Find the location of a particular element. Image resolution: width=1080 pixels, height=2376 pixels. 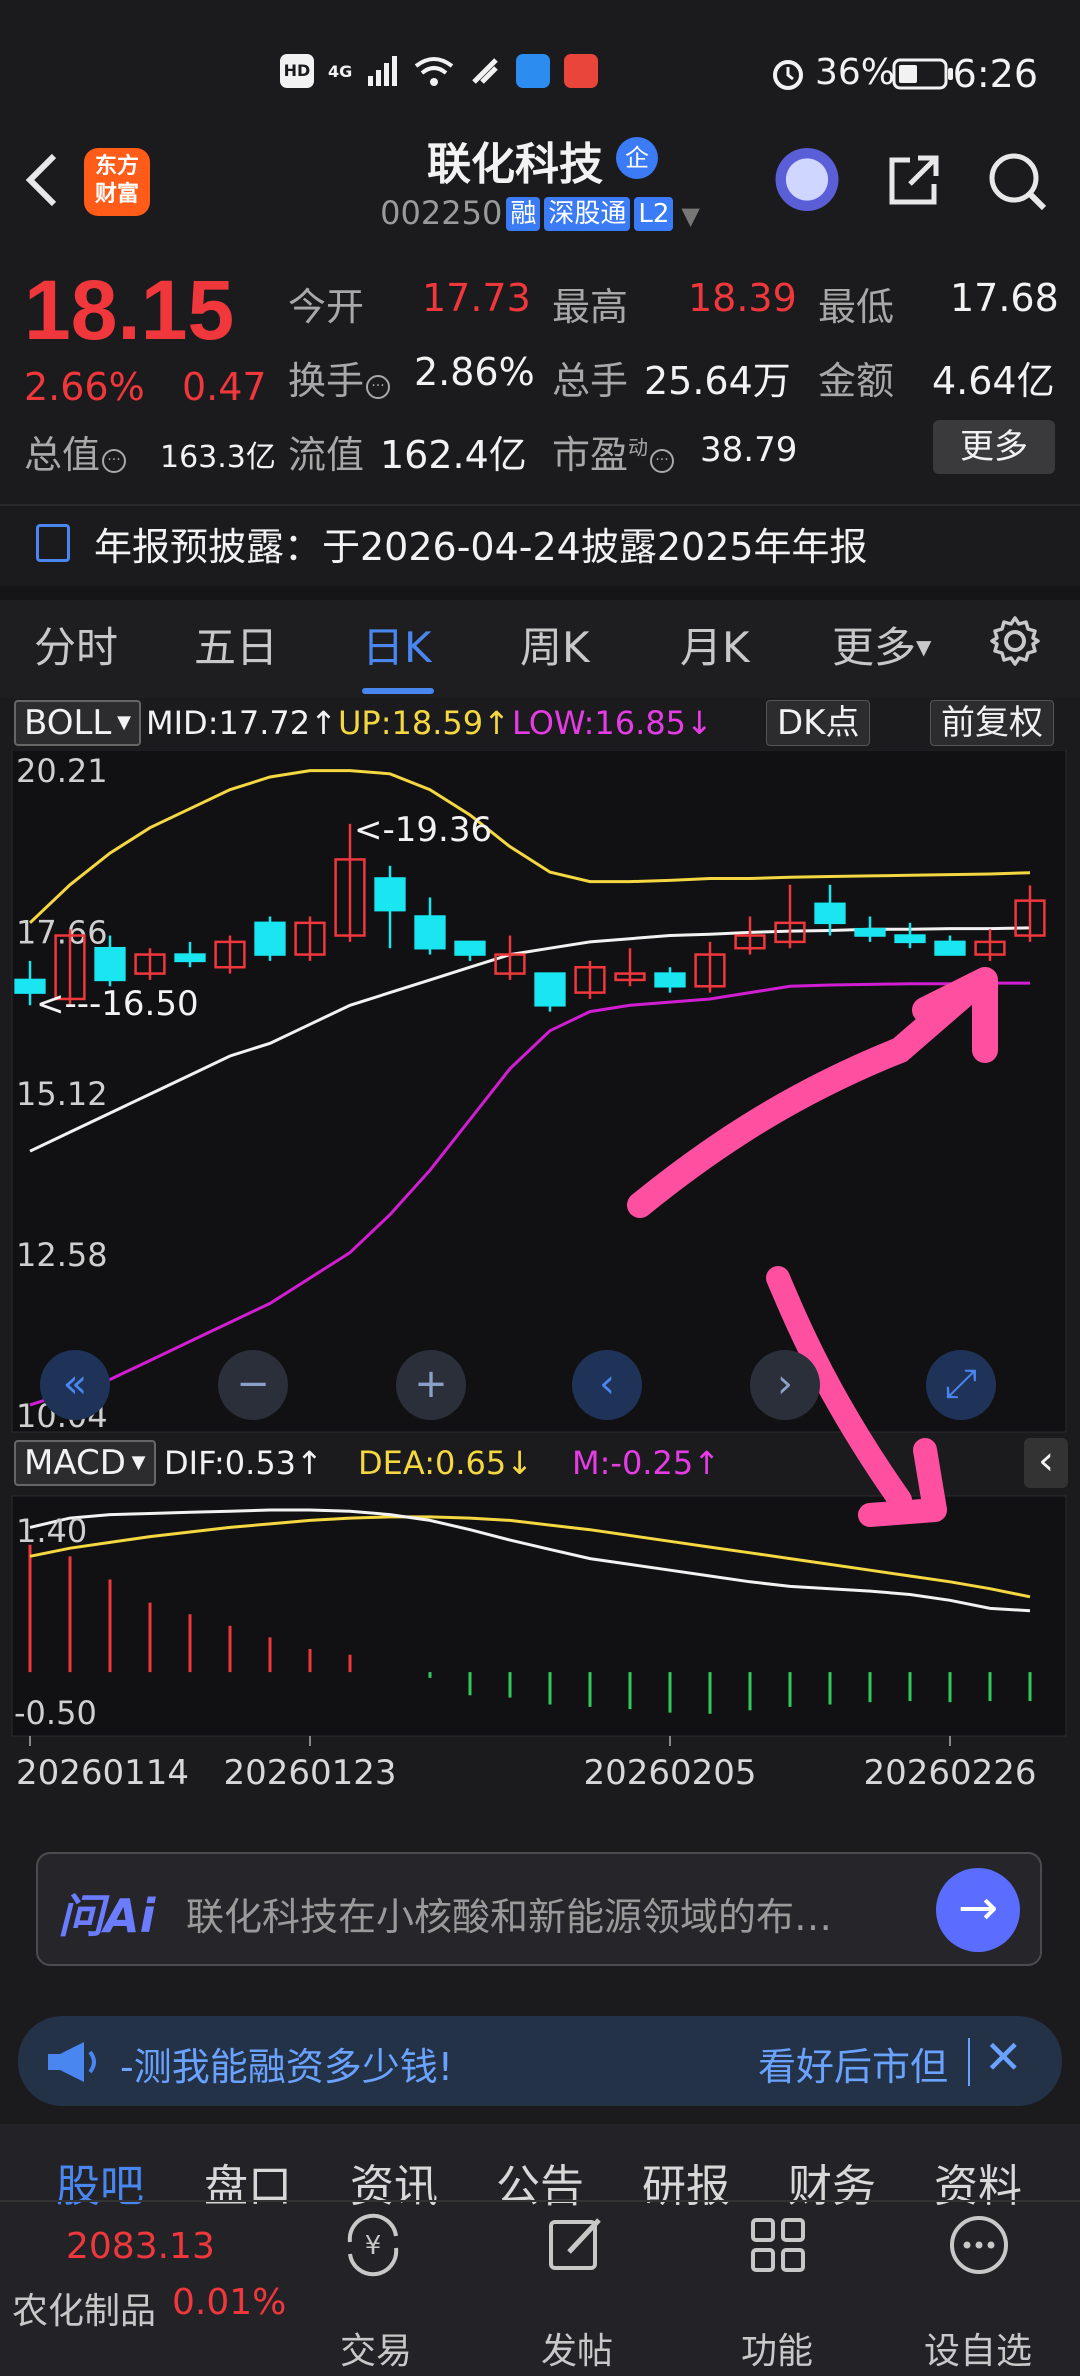

tab-financials: 财务 is located at coordinates (832, 2182).